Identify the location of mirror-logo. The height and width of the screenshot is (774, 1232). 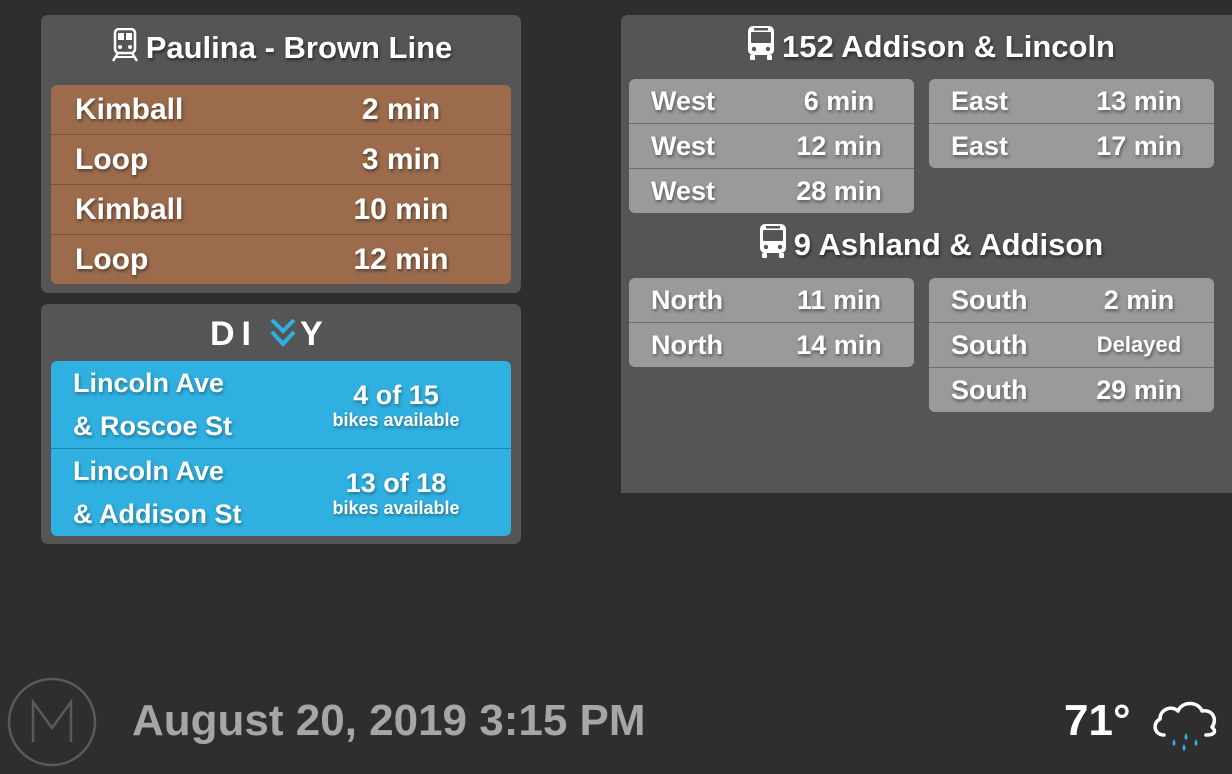
(52, 724).